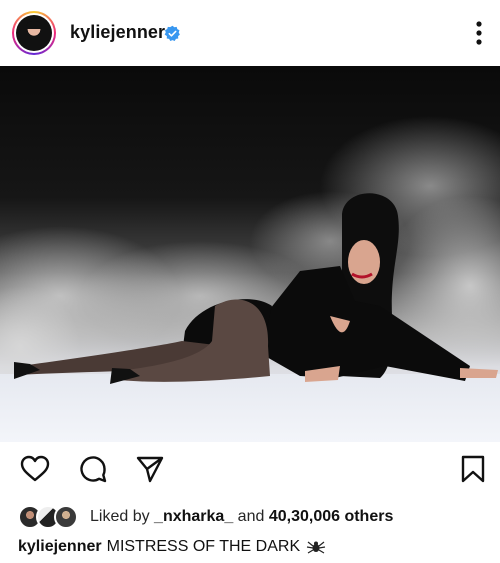  What do you see at coordinates (251, 516) in the screenshot?
I see `likes-connector: and` at bounding box center [251, 516].